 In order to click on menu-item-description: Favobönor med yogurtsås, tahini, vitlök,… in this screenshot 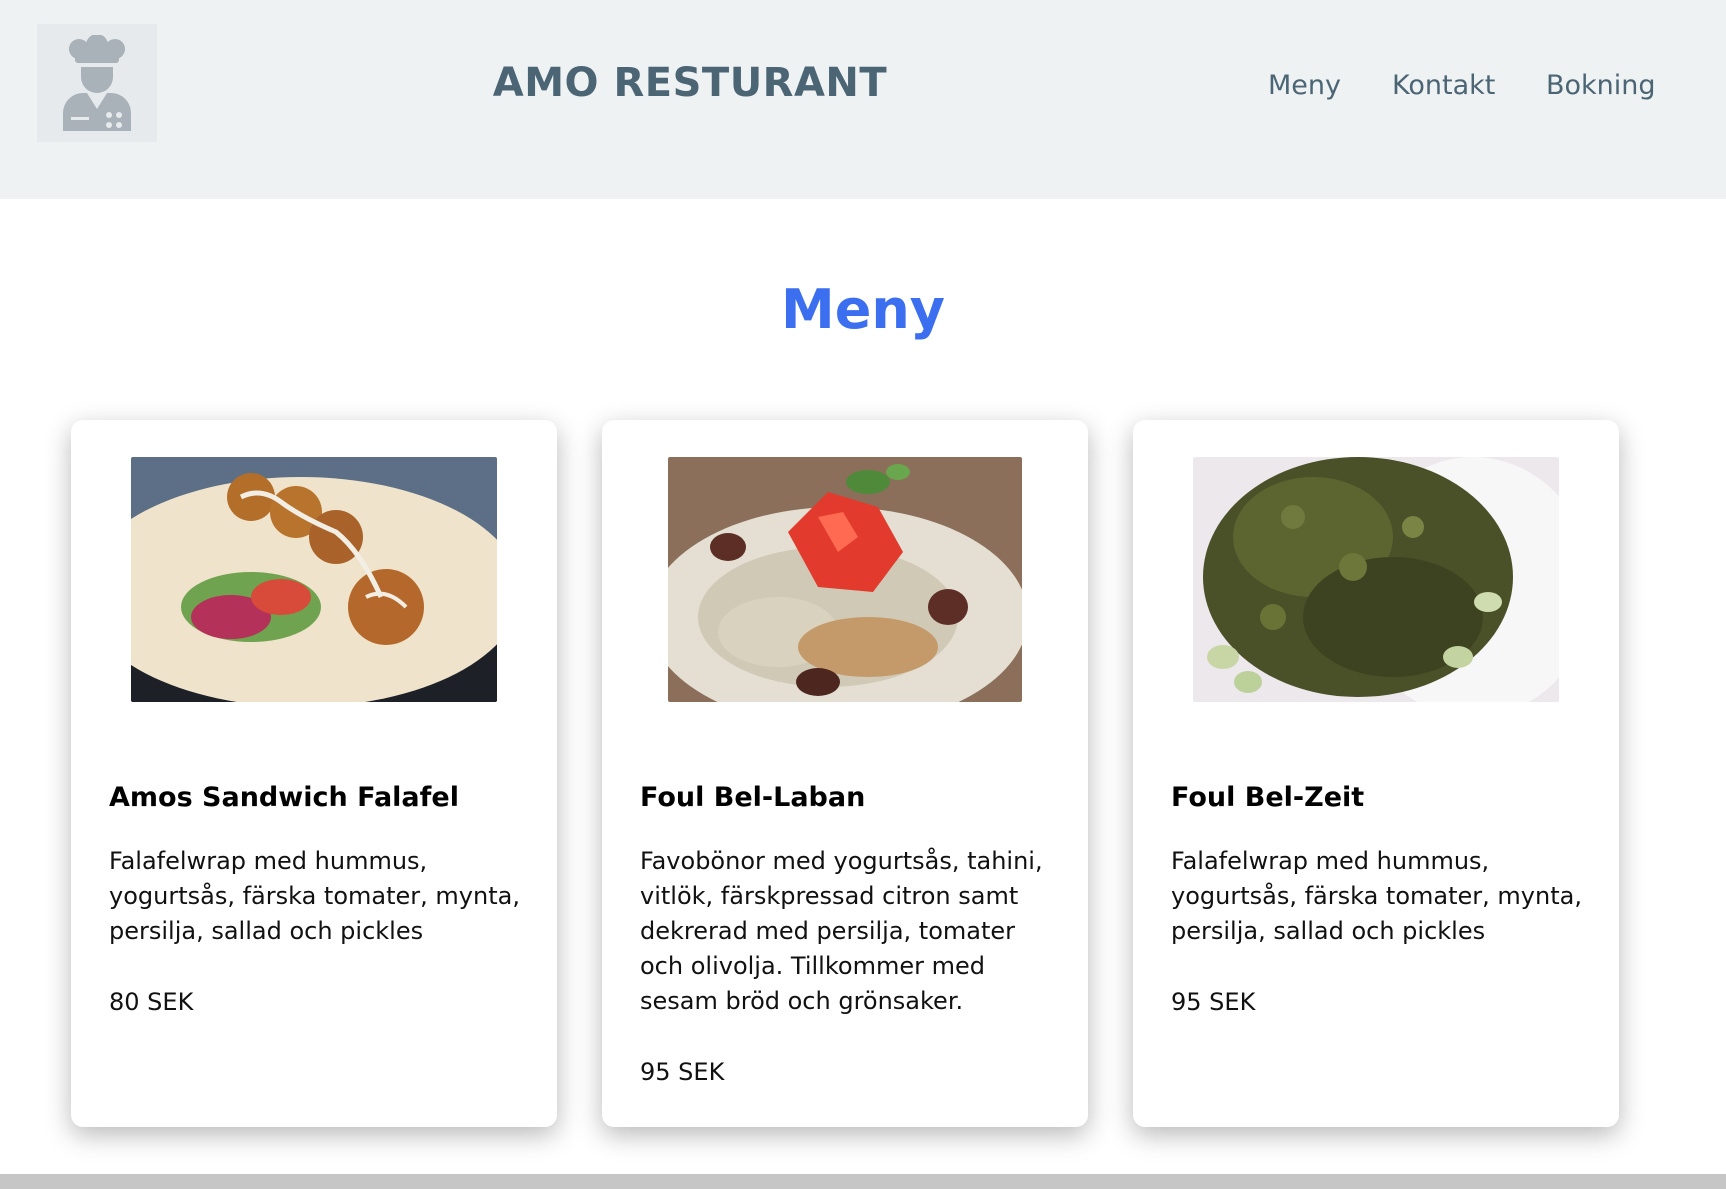, I will do `click(841, 931)`.